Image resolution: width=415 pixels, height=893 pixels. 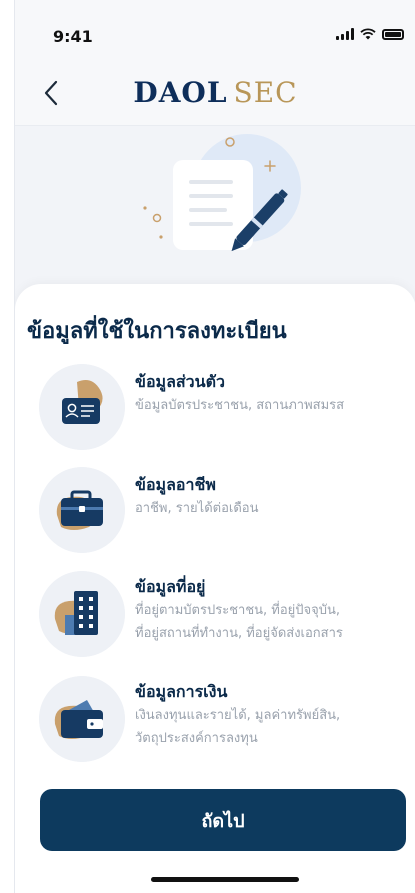 What do you see at coordinates (225, 879) in the screenshot?
I see `home-indicator` at bounding box center [225, 879].